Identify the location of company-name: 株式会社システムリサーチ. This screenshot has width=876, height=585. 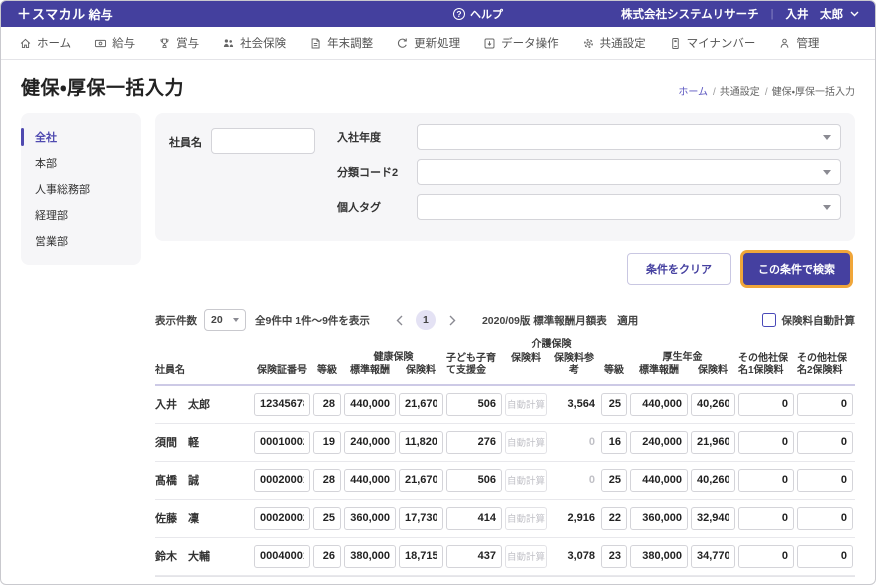
(689, 15).